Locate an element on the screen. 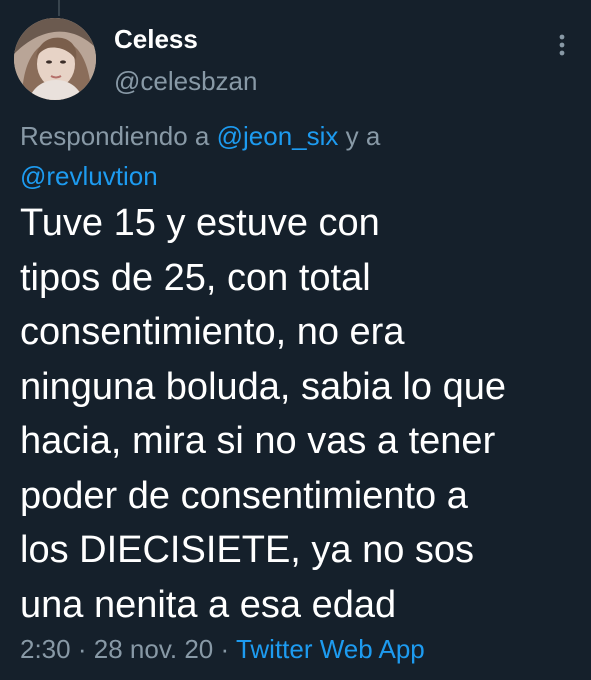 The width and height of the screenshot is (591, 680). avatar-photo-image is located at coordinates (55, 59).